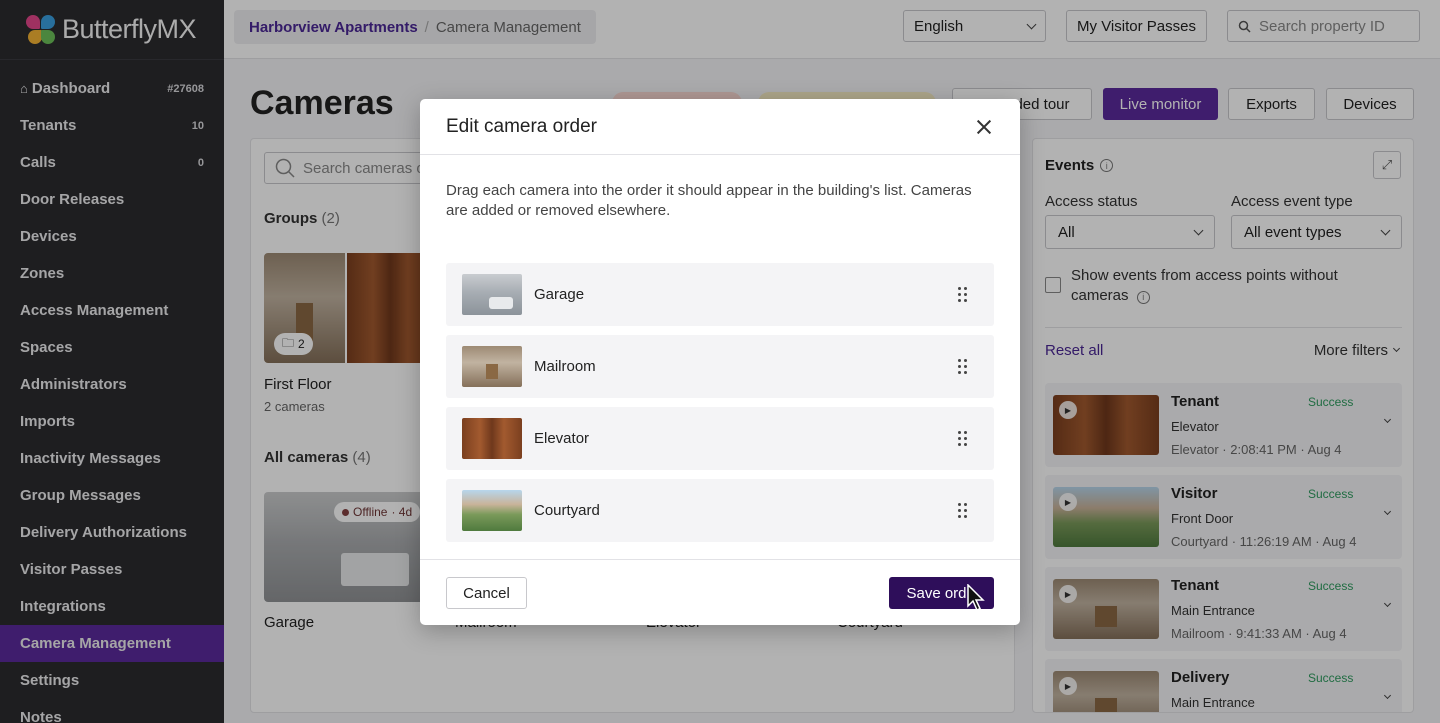 The width and height of the screenshot is (1440, 723). What do you see at coordinates (720, 592) in the screenshot?
I see `dialog-footer: Cancel Save ord` at bounding box center [720, 592].